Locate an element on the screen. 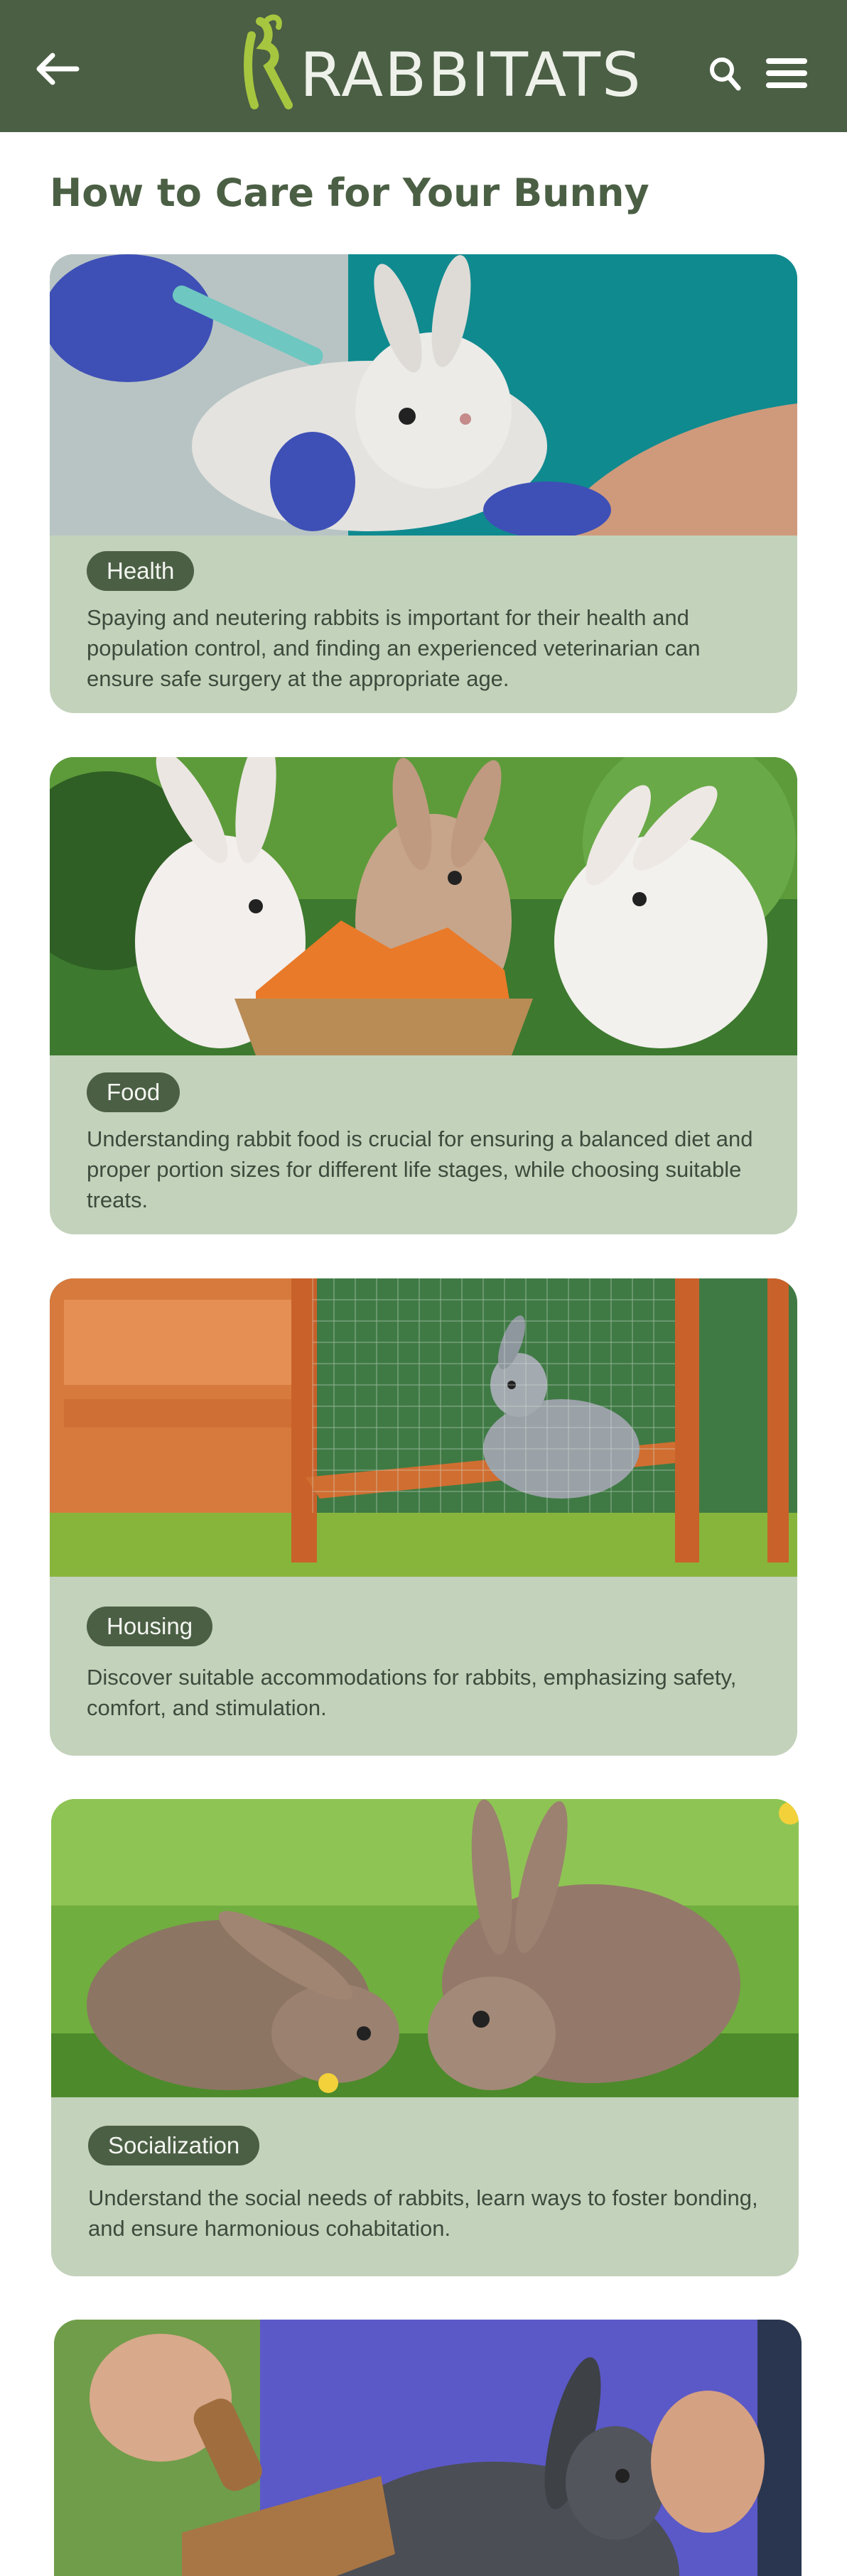 Image resolution: width=847 pixels, height=2576 pixels. app-header: RABBITATS is located at coordinates (423, 66).